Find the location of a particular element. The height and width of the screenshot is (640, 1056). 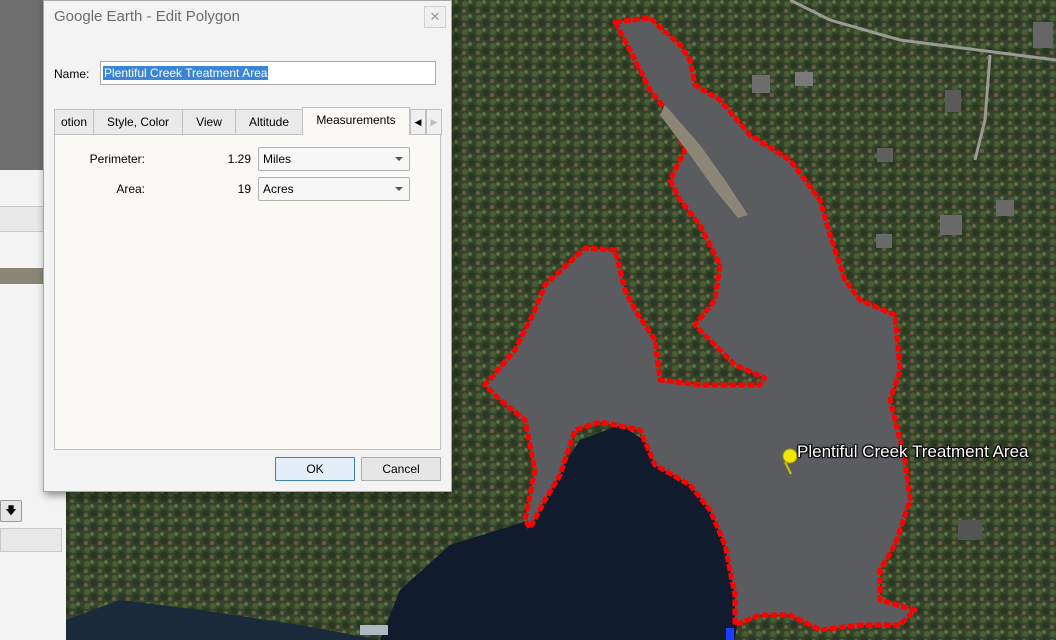

chevron-left-icon: ◀ is located at coordinates (418, 122).